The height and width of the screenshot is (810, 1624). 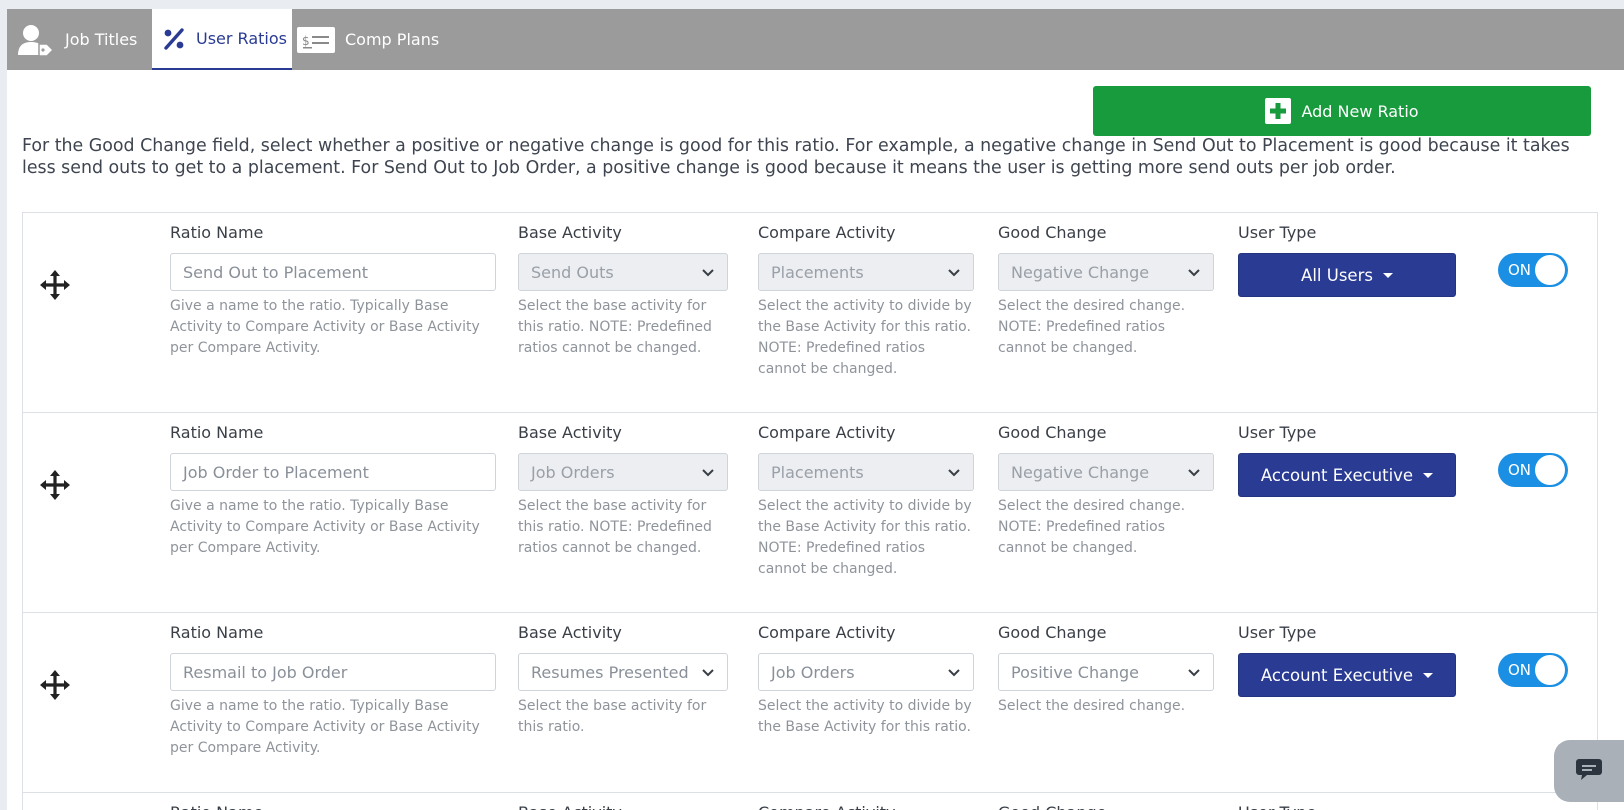 I want to click on ratio-name-input: Resmail to Job Order, so click(x=333, y=672).